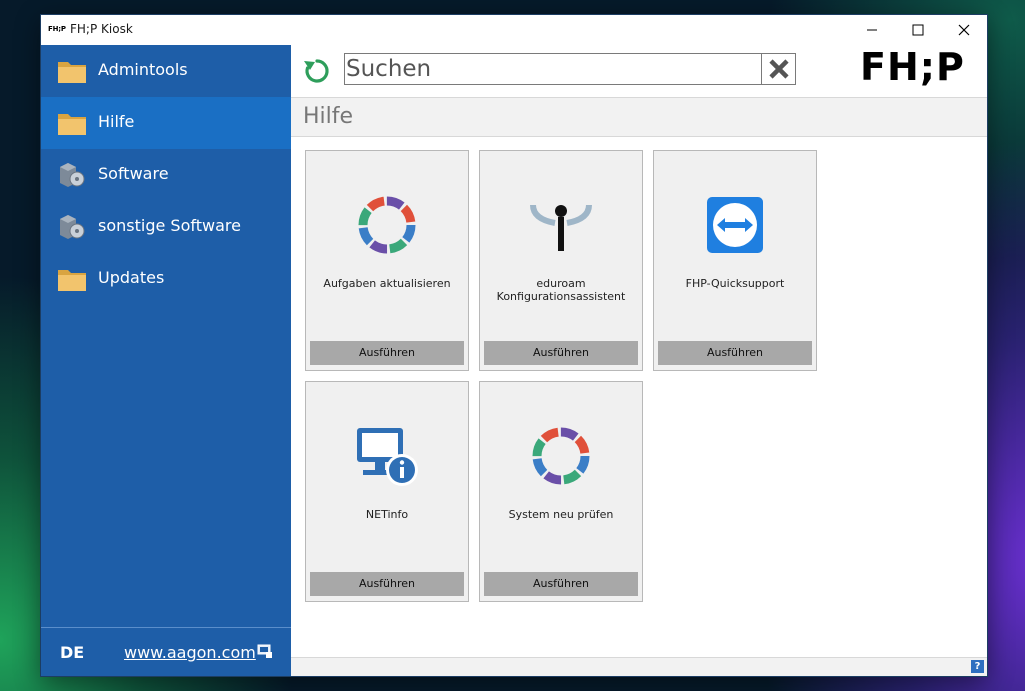 This screenshot has width=1025, height=691. What do you see at coordinates (977, 666) in the screenshot?
I see `help-icon: ?` at bounding box center [977, 666].